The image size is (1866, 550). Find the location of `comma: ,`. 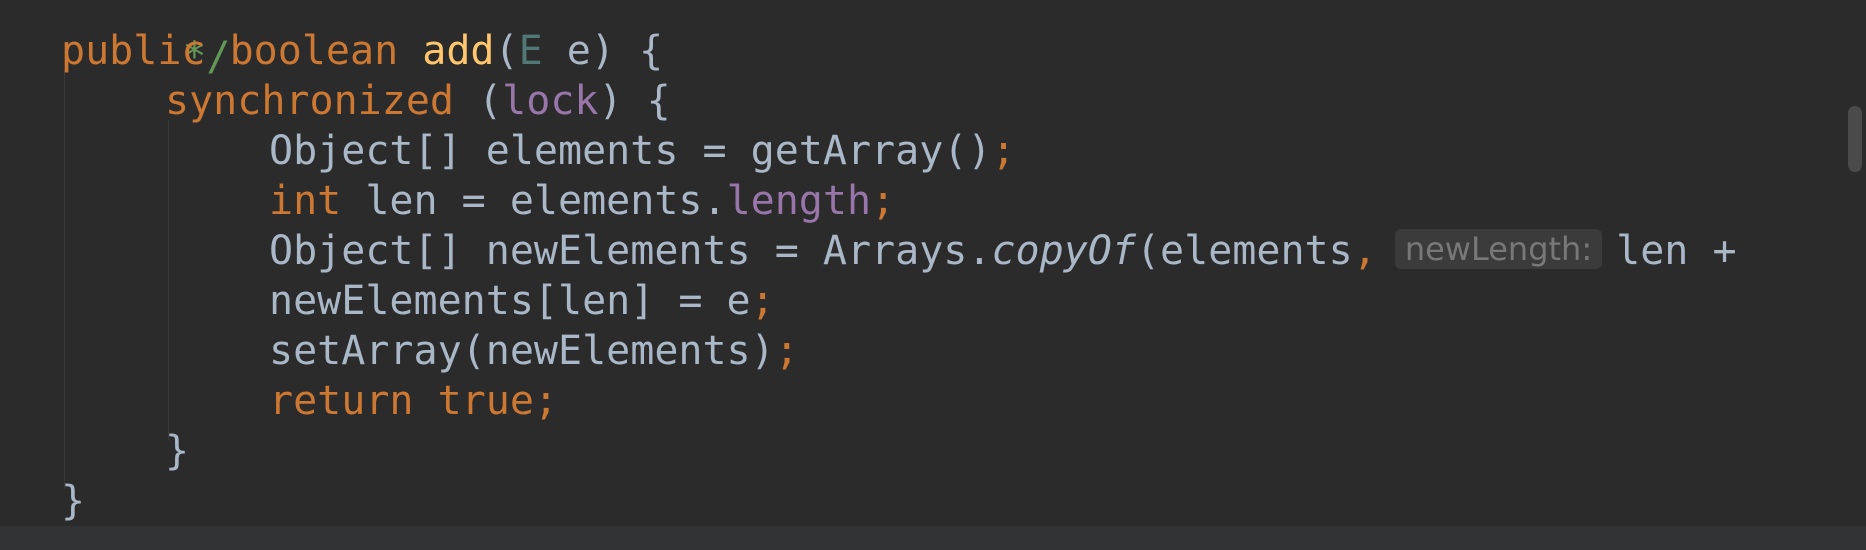

comma: , is located at coordinates (1364, 251).